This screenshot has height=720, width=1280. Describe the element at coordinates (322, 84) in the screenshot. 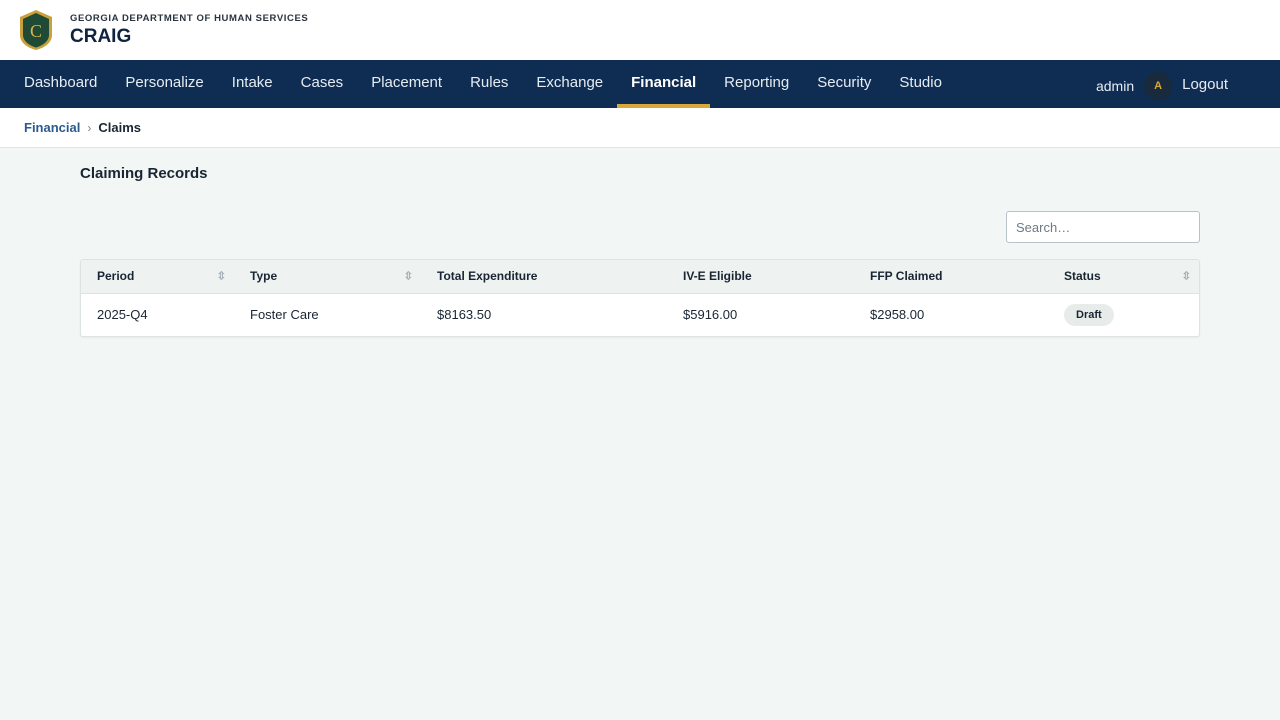

I see `nav-item-cases: Cases` at that location.